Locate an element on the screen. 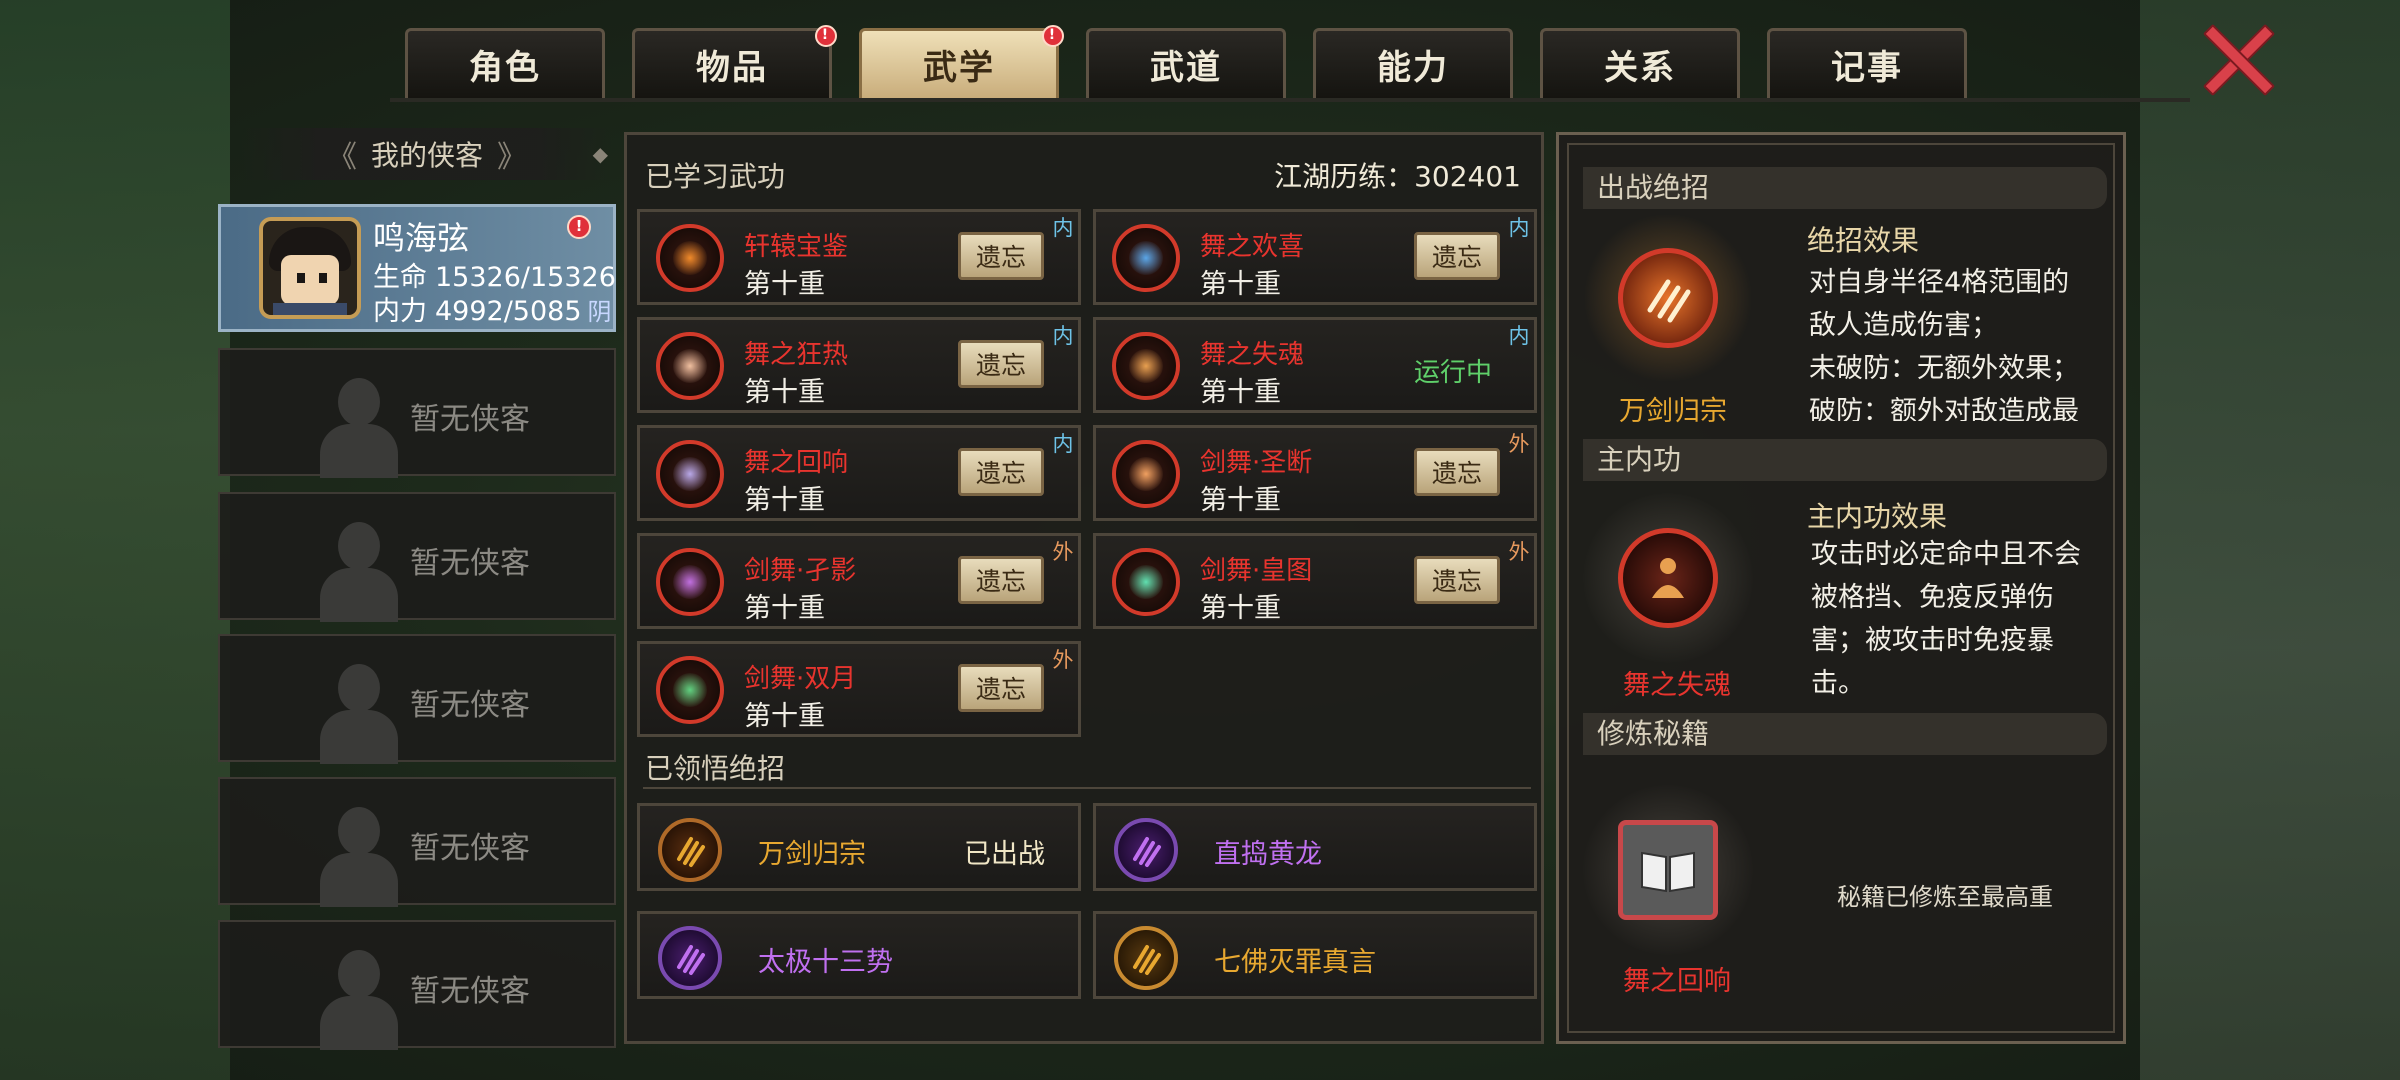 Image resolution: width=2400 pixels, height=1080 pixels. skill-card: 轩辕宝鉴 第十重 遗忘内 is located at coordinates (859, 257).